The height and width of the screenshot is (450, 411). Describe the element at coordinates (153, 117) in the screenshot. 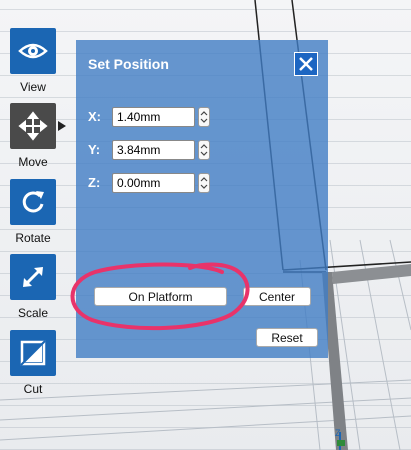

I see `x-position-input` at that location.